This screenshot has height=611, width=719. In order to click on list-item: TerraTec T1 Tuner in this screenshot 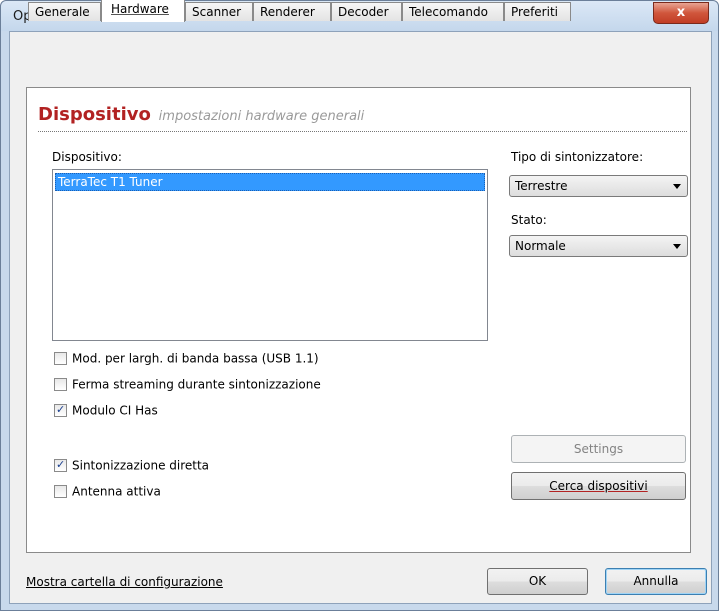, I will do `click(270, 182)`.